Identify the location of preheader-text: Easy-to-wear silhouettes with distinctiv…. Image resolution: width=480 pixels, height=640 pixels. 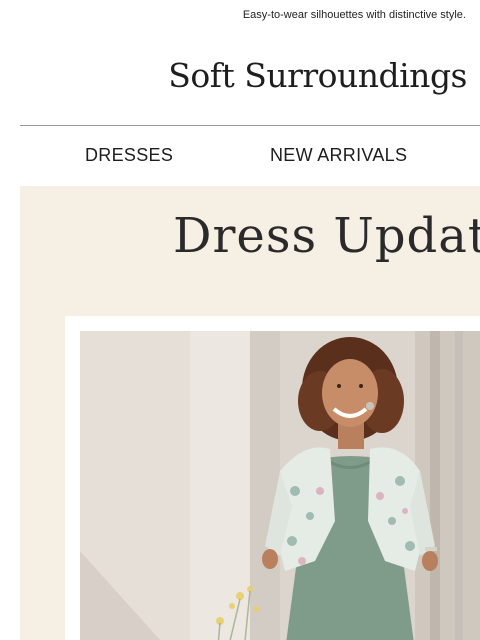
(354, 15).